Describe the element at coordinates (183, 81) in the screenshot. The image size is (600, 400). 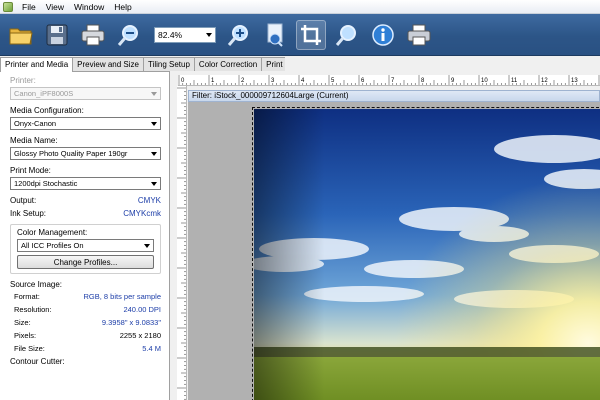
I see `ruler-label: 0` at that location.